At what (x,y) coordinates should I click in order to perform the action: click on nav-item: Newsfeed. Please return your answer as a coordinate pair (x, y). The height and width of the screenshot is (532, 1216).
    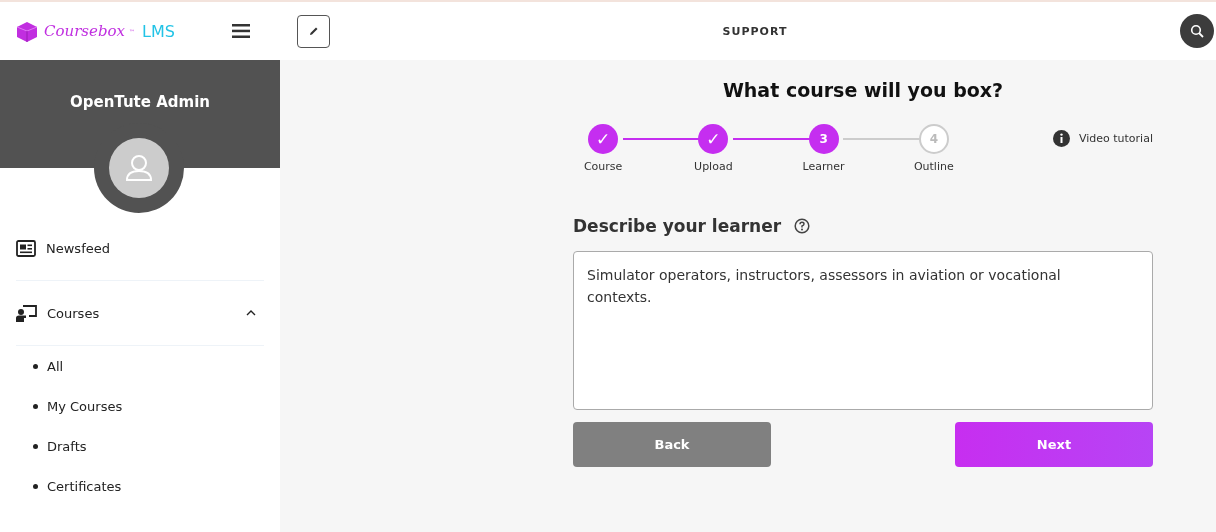
    Looking at the image, I should click on (155, 248).